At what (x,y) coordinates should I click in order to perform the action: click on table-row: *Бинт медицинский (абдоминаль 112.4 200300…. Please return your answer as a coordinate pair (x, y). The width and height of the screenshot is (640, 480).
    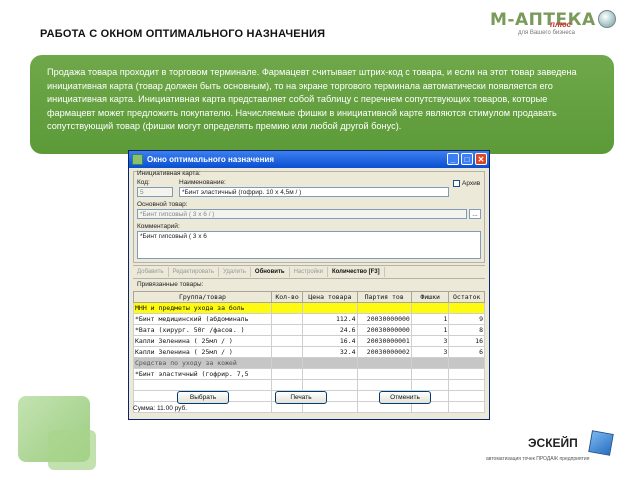
    Looking at the image, I should click on (309, 319).